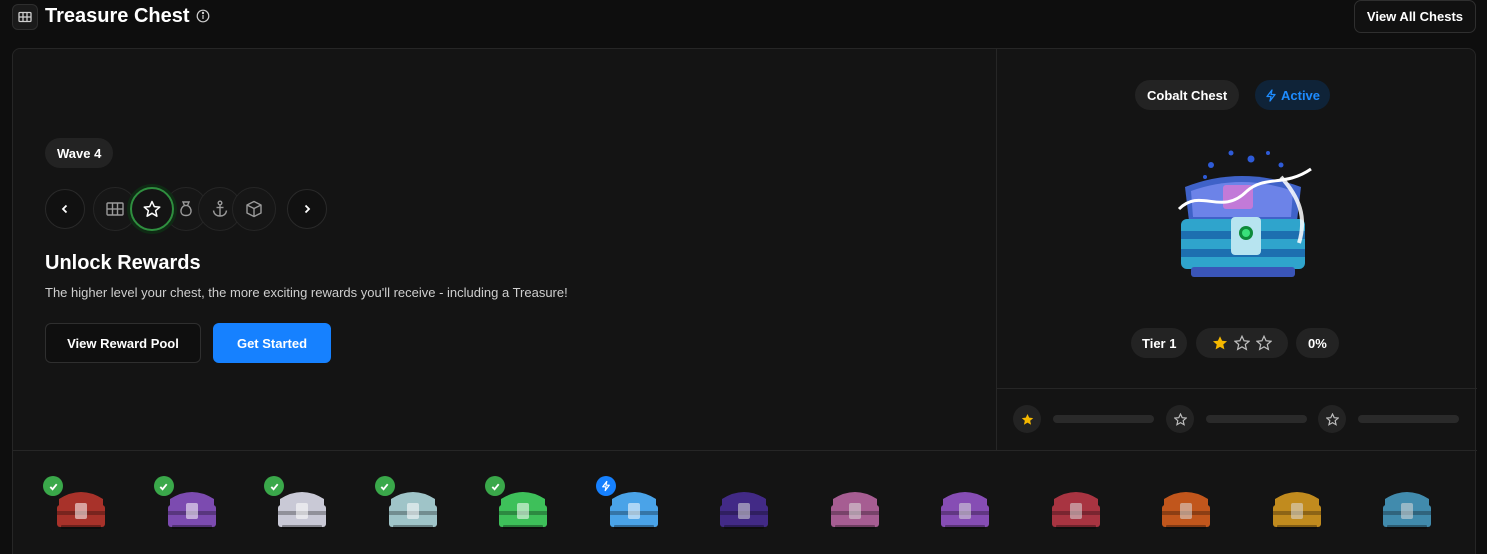 This screenshot has height=554, width=1487. I want to click on view-reward-pool-button: View Reward Pool, so click(123, 343).